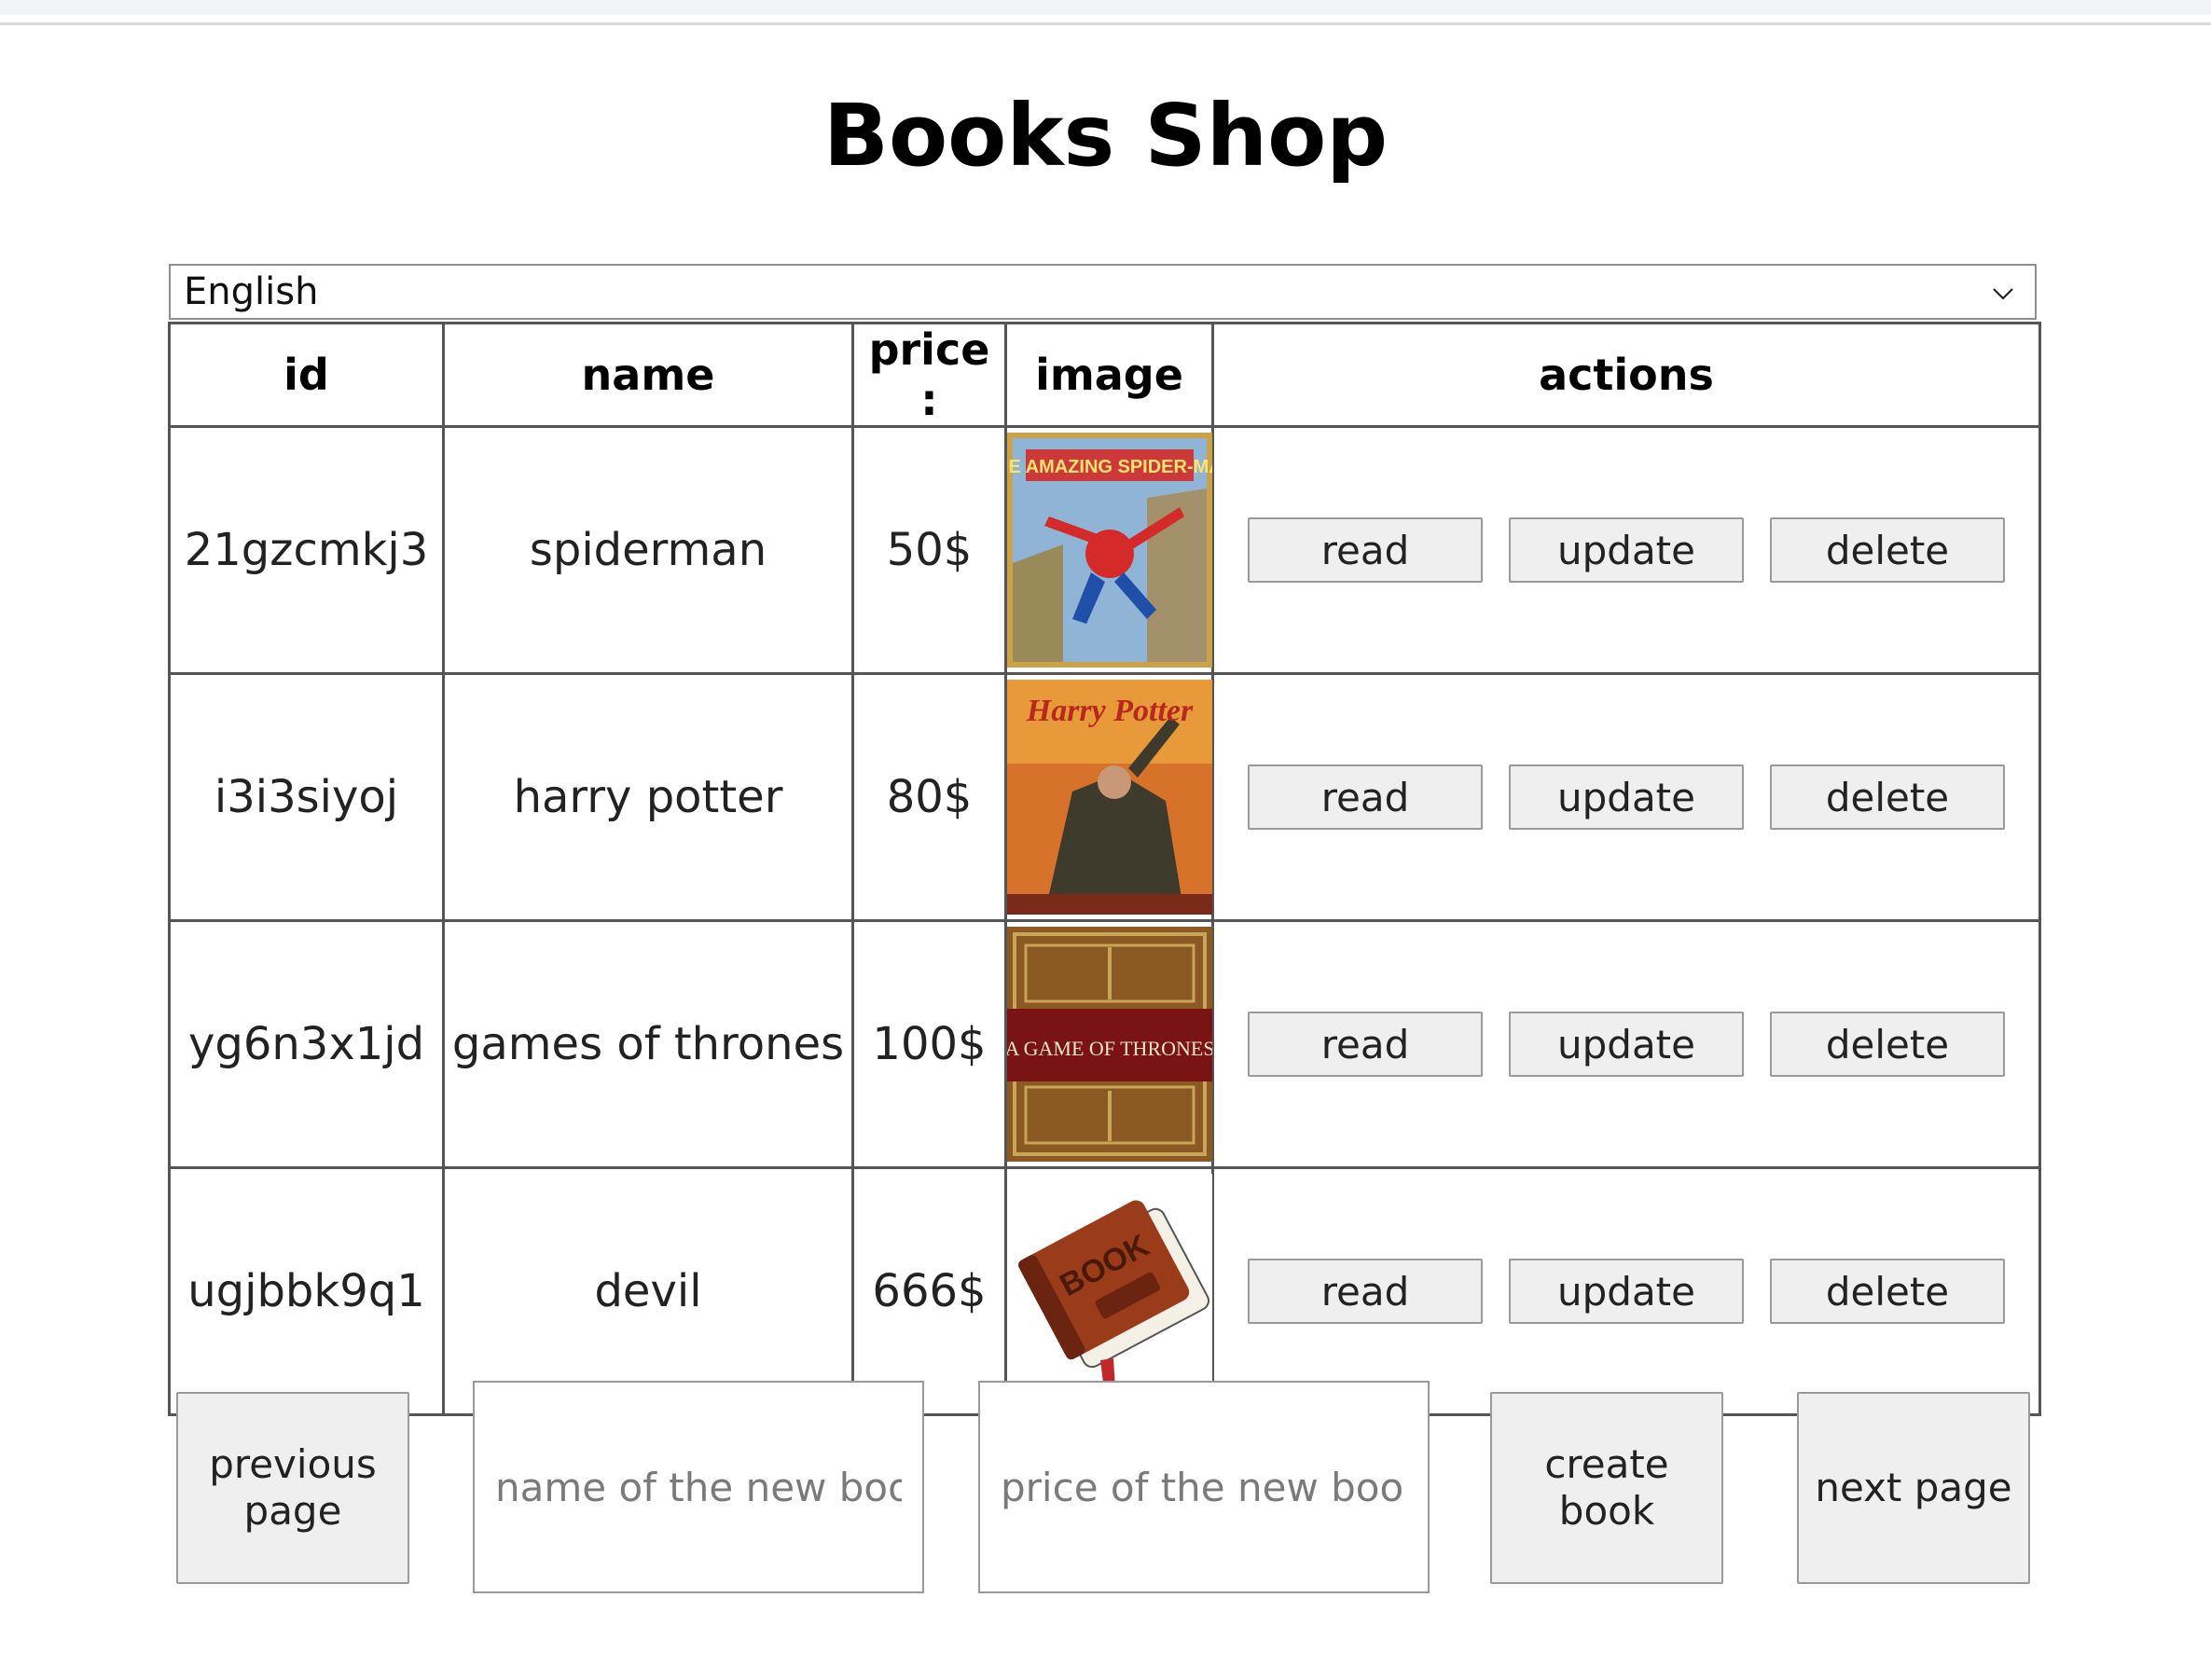  What do you see at coordinates (1110, 711) in the screenshot?
I see `harry-potter-cover-text: Harry Potter` at bounding box center [1110, 711].